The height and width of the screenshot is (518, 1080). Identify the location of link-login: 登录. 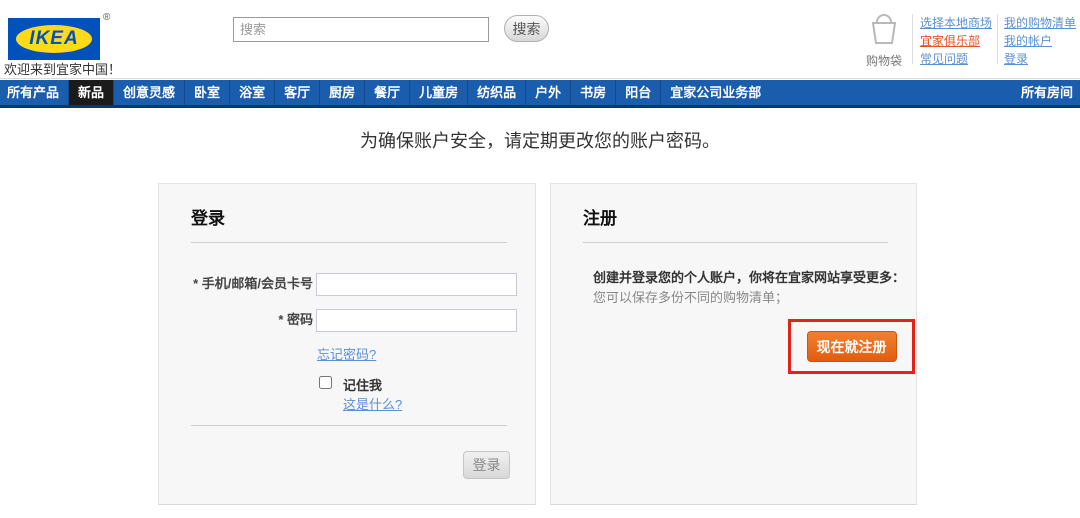
(1040, 59).